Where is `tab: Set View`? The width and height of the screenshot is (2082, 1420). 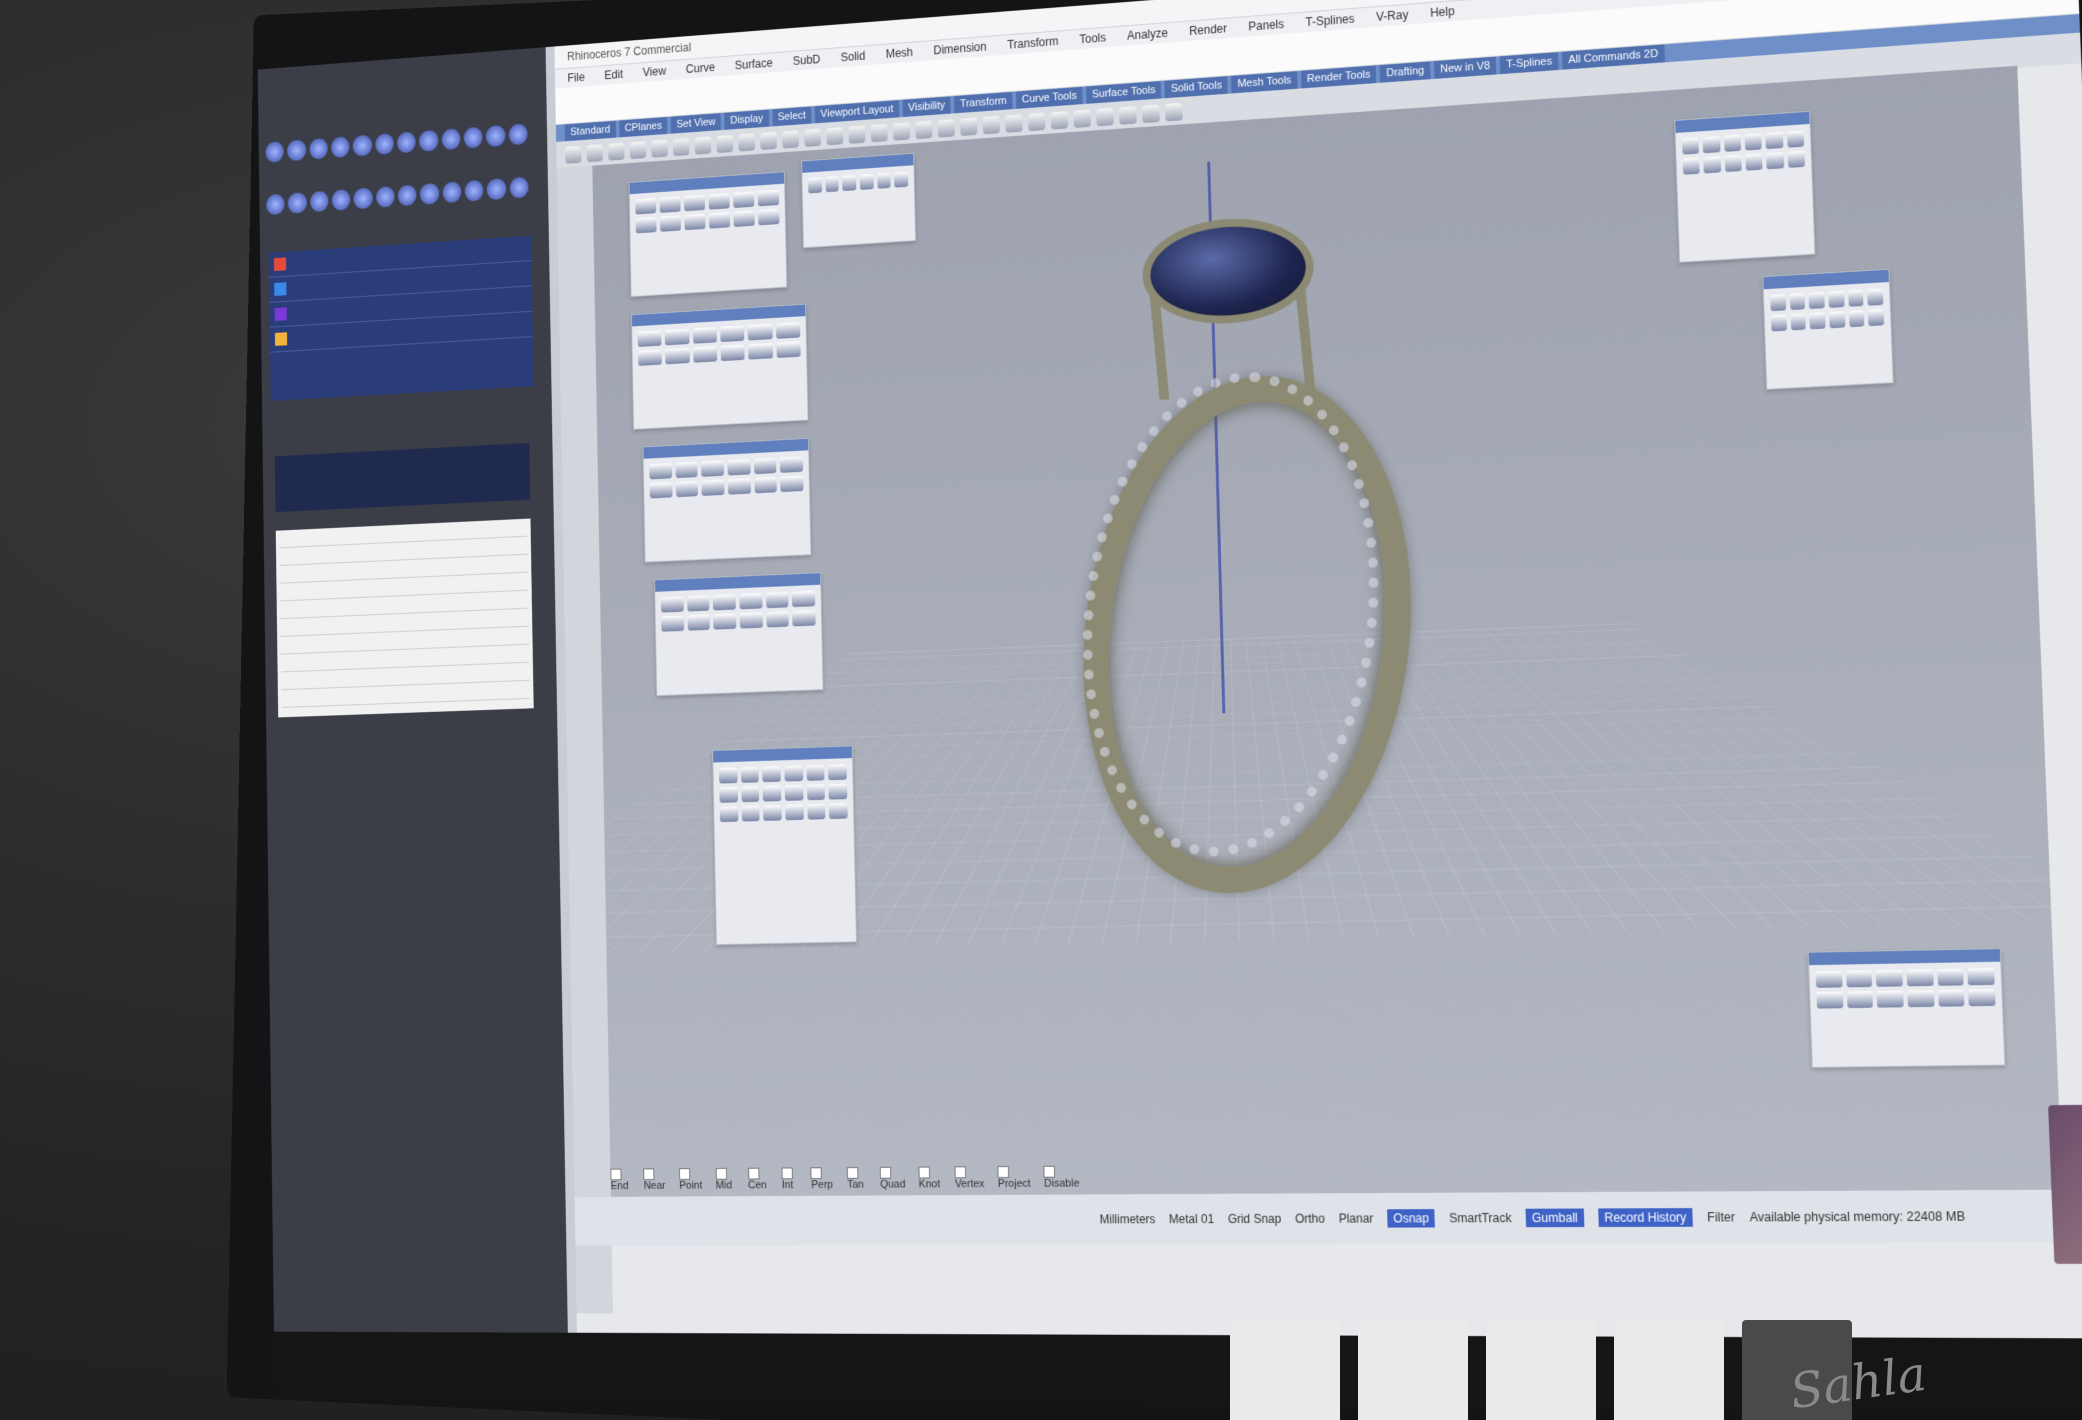
tab: Set View is located at coordinates (696, 123).